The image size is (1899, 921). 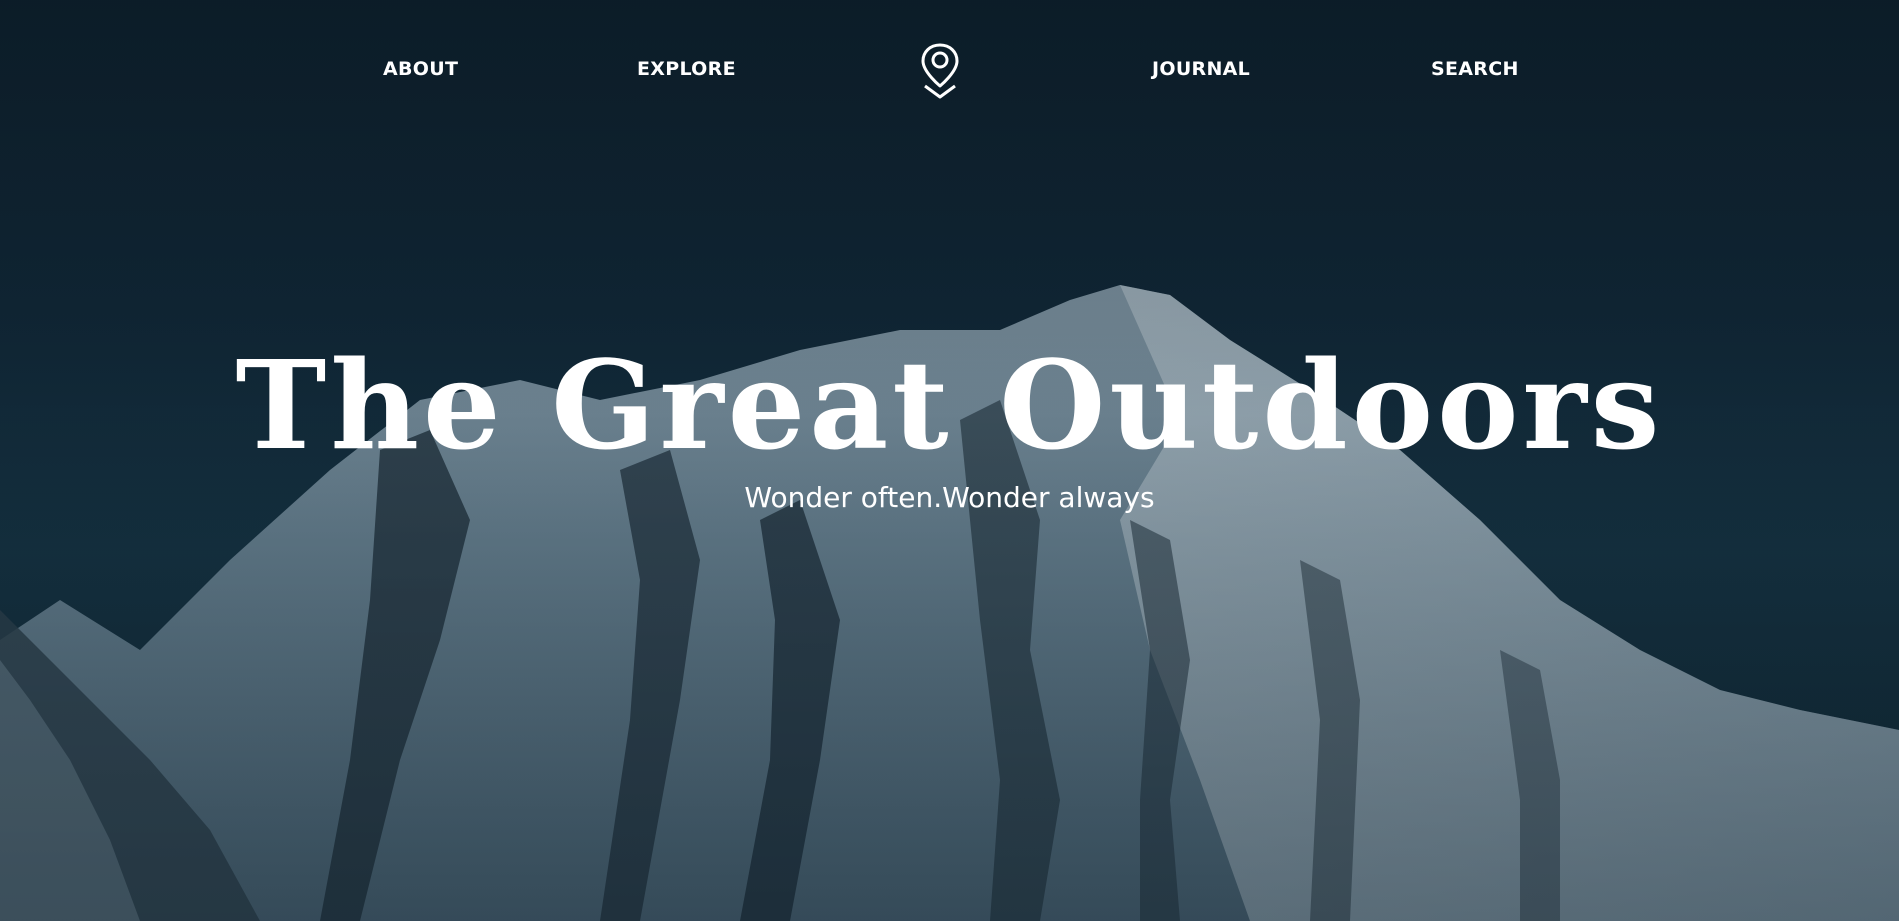 What do you see at coordinates (949, 497) in the screenshot?
I see `hero-subtitle: Wonder often.Wonder always` at bounding box center [949, 497].